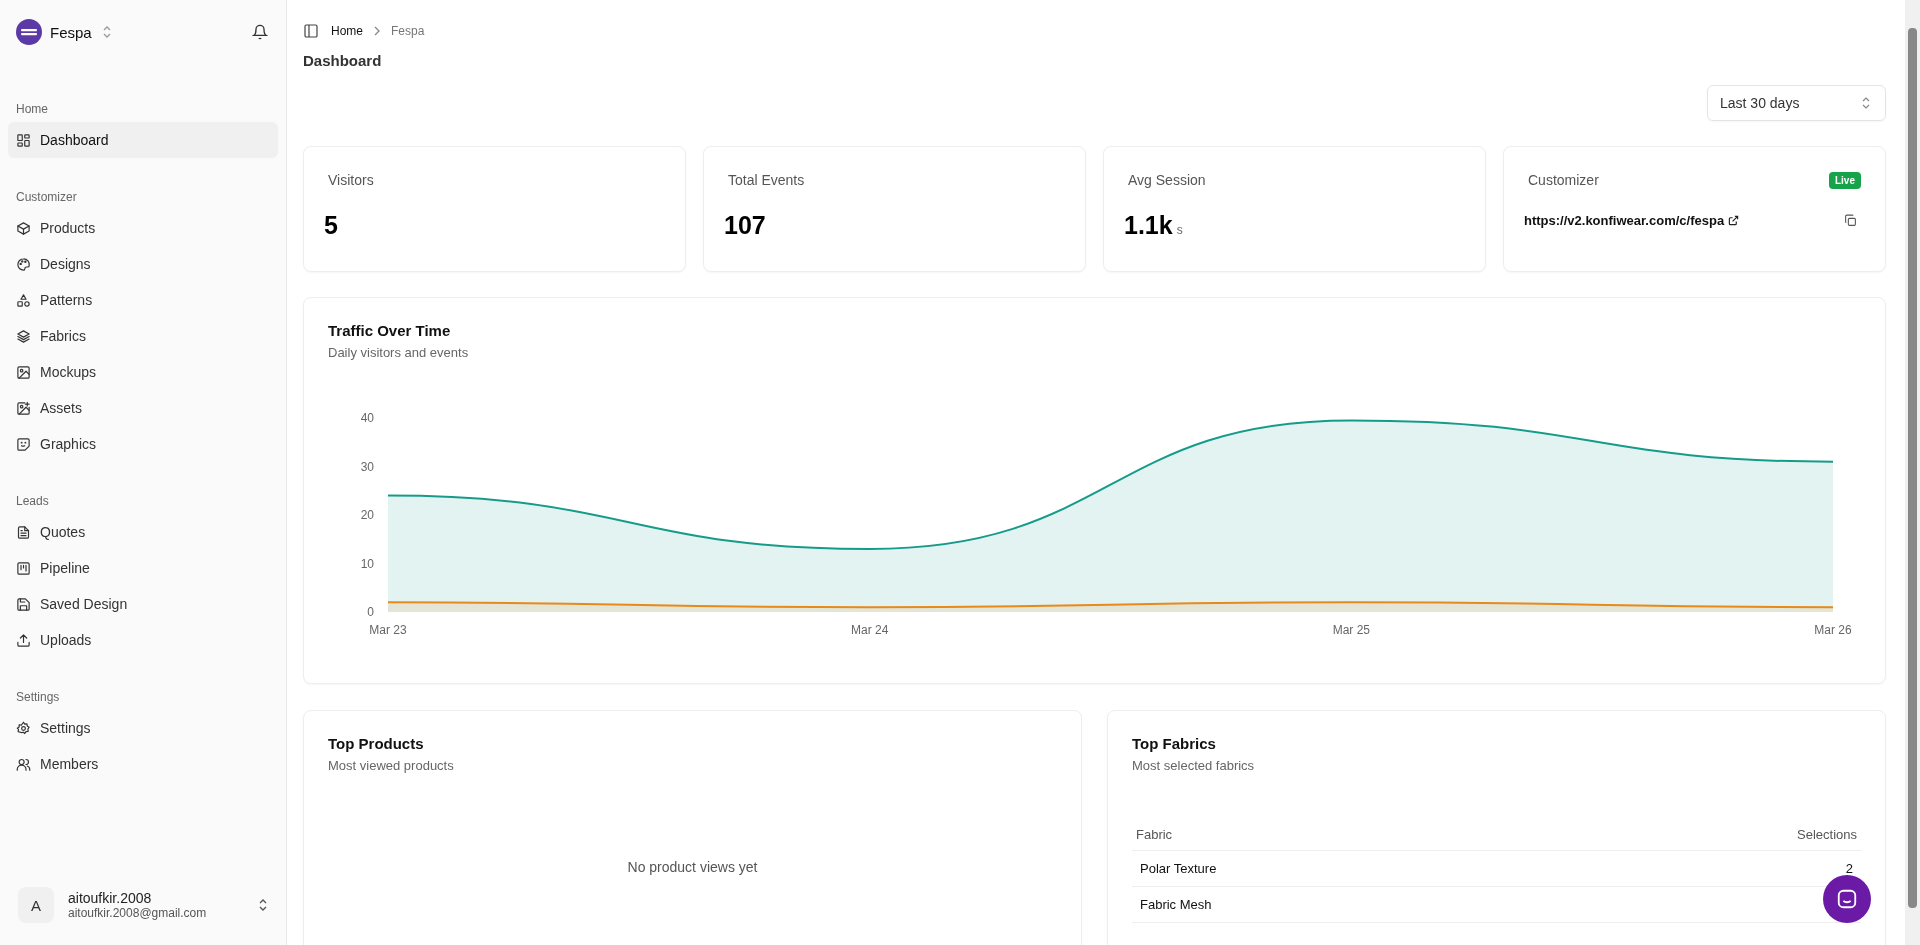  Describe the element at coordinates (377, 31) in the screenshot. I see `chevron-right-icon` at that location.